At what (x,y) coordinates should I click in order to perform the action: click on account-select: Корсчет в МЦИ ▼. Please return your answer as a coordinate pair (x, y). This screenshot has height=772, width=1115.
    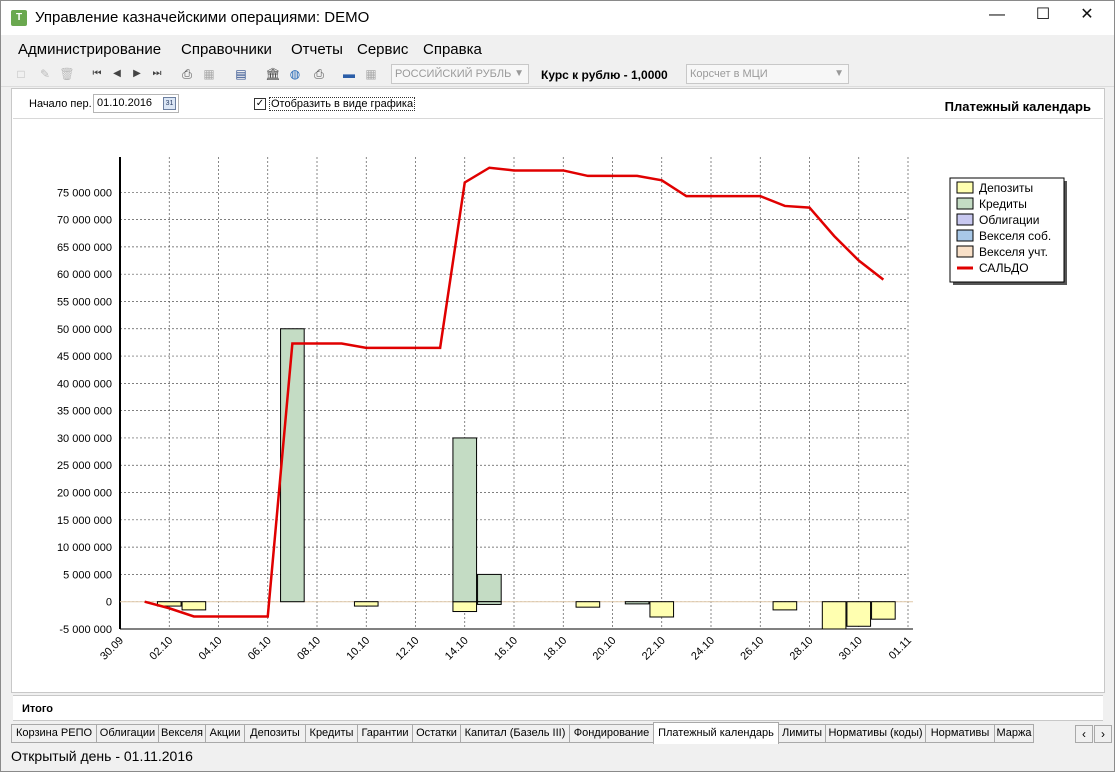
    Looking at the image, I should click on (767, 74).